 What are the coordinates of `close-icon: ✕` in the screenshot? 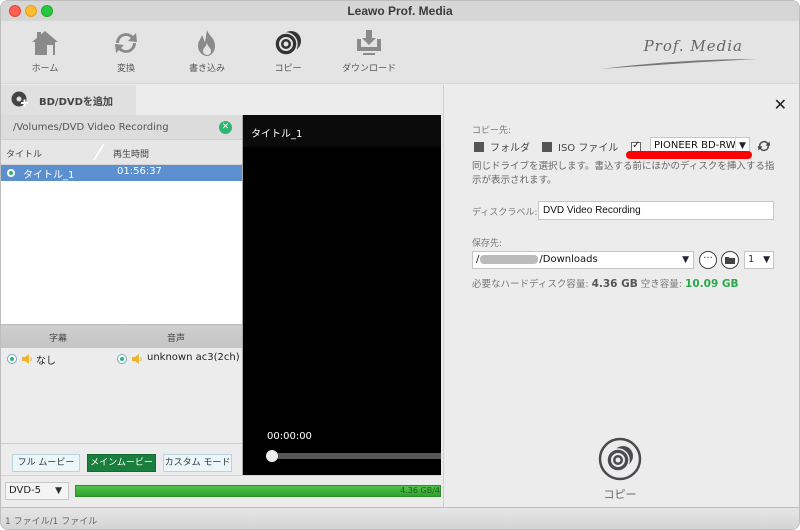 It's located at (780, 104).